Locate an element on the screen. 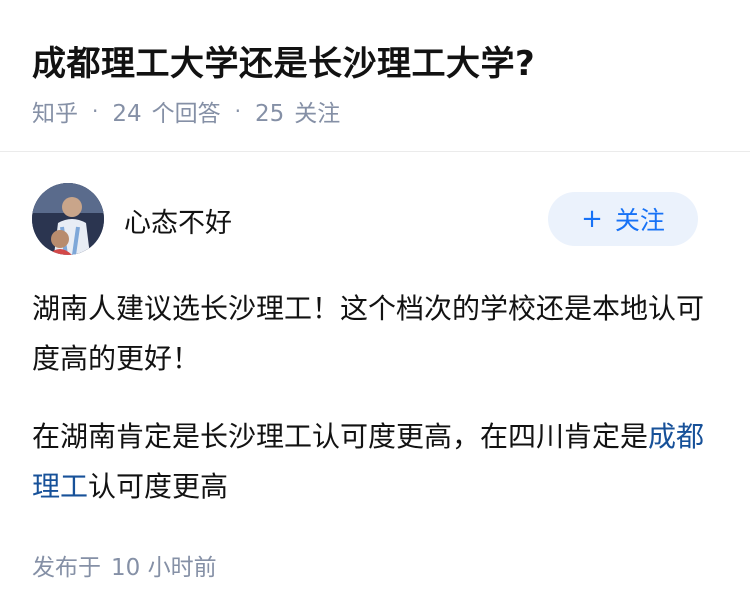 The height and width of the screenshot is (614, 750). avatar is located at coordinates (68, 219).